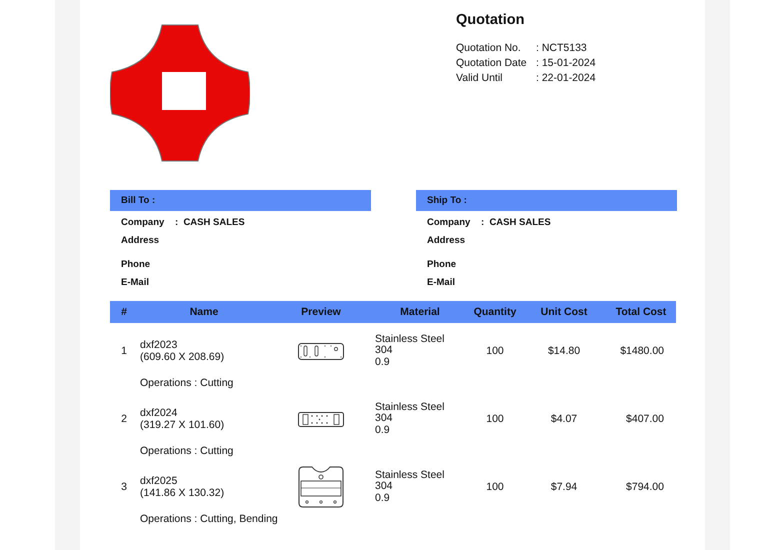 This screenshot has height=550, width=780. Describe the element at coordinates (240, 200) in the screenshot. I see `section-header: Bill To :` at that location.